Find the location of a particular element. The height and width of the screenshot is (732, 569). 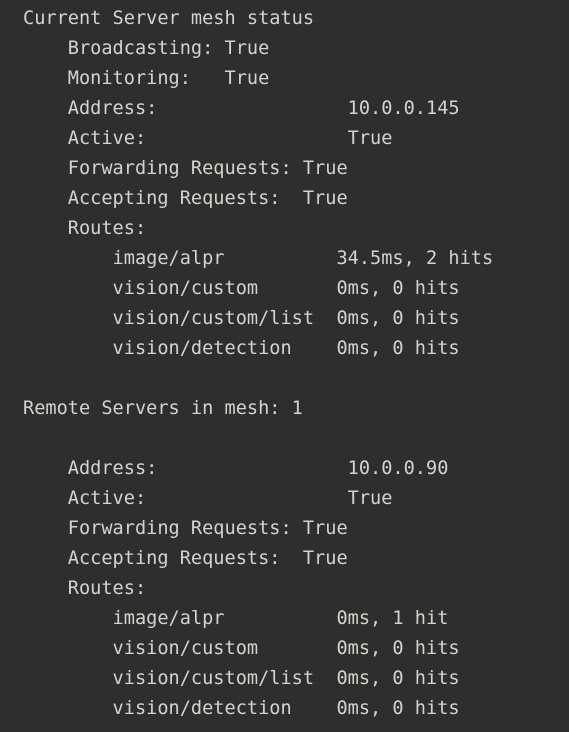

remote-servers-header-line: Remote Servers in mesh: 1 is located at coordinates (163, 408).